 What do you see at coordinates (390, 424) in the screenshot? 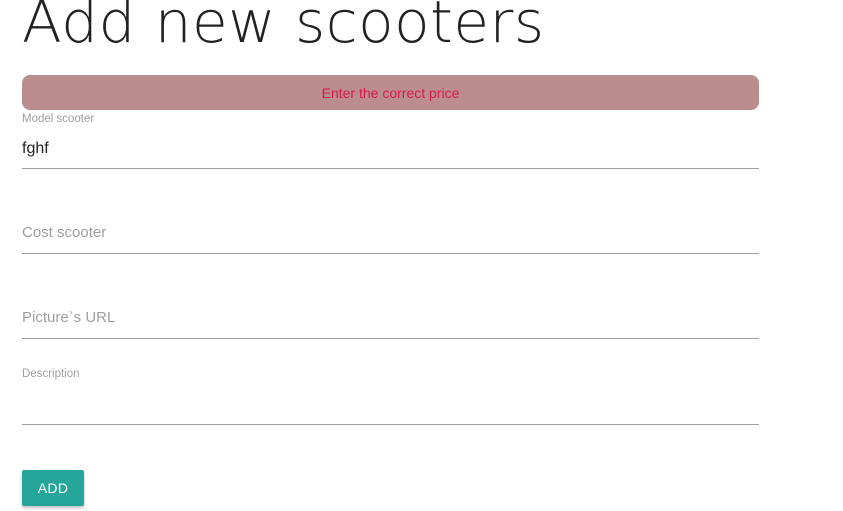
I see `description-underline` at bounding box center [390, 424].